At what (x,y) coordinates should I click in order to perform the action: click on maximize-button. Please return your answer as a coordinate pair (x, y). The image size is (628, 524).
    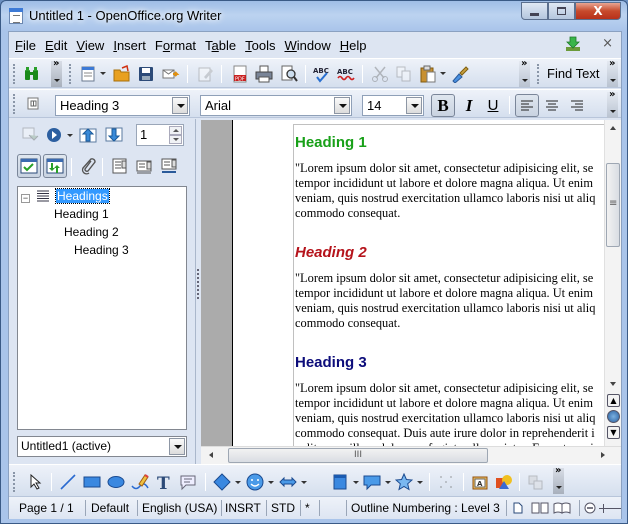
    Looking at the image, I should click on (561, 11).